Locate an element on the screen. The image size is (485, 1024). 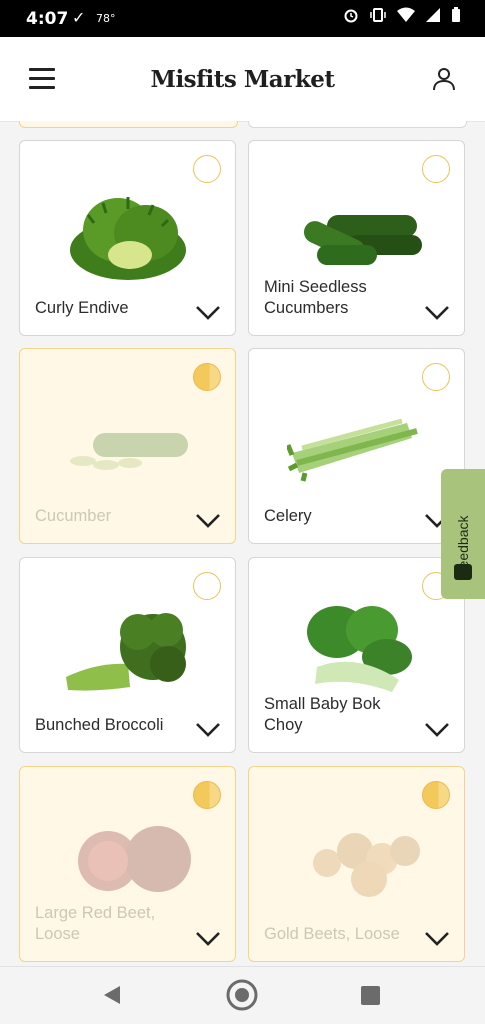
celery-image is located at coordinates (352, 450).